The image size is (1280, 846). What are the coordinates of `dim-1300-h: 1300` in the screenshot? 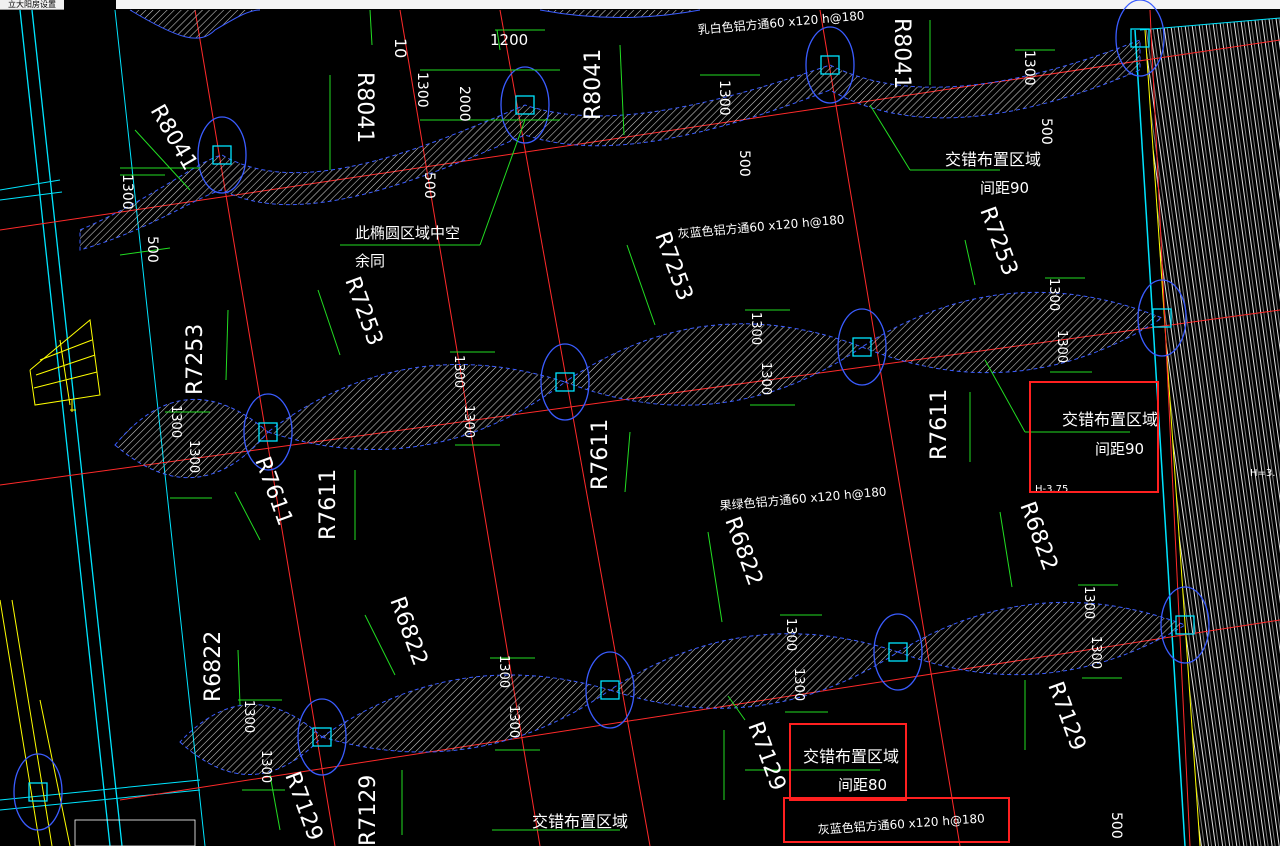 It's located at (468, 421).